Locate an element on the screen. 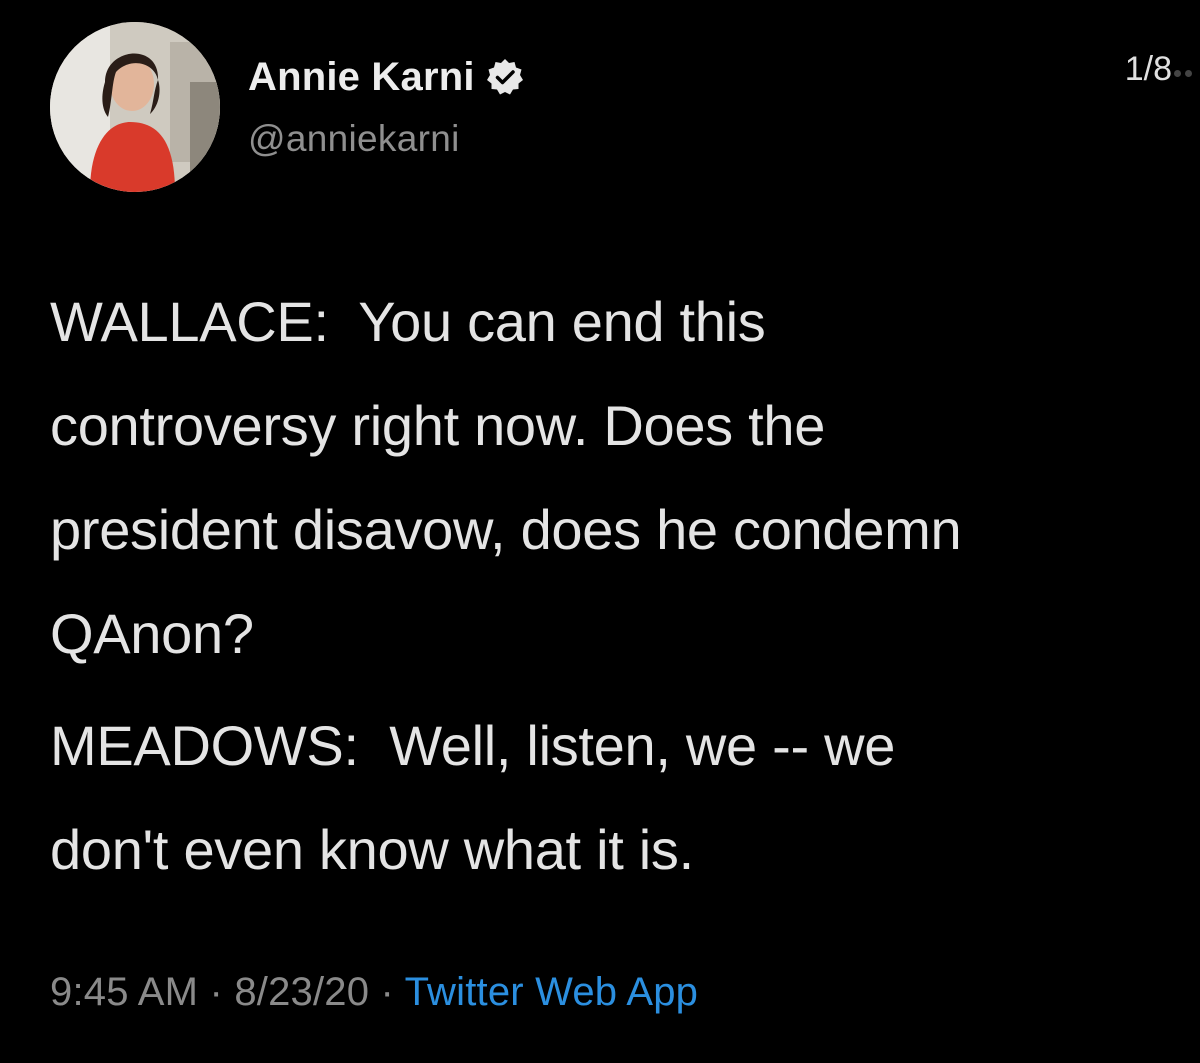 This screenshot has width=1200, height=1063. author-handle: @anniekarni is located at coordinates (386, 139).